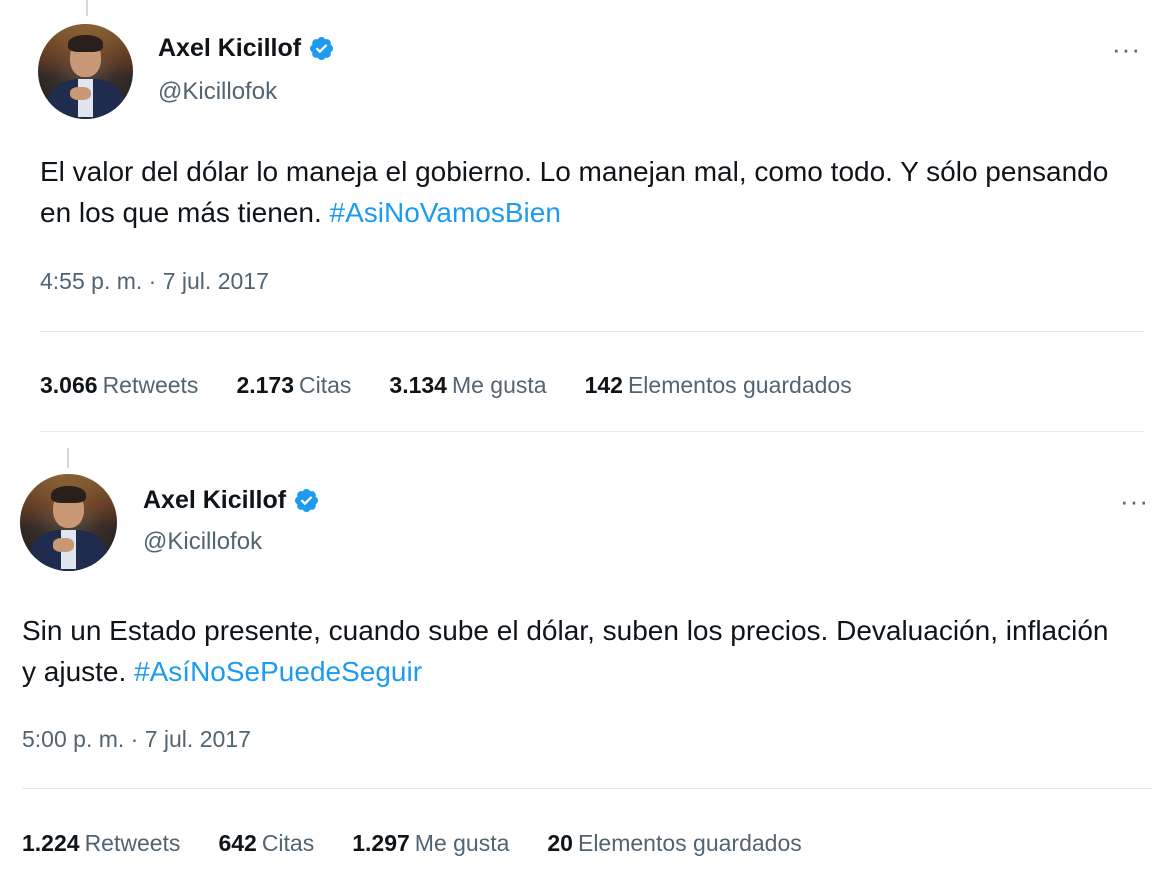 This screenshot has width=1170, height=879. What do you see at coordinates (119, 385) in the screenshot?
I see `retweets-stat: 3.066 Retweets` at bounding box center [119, 385].